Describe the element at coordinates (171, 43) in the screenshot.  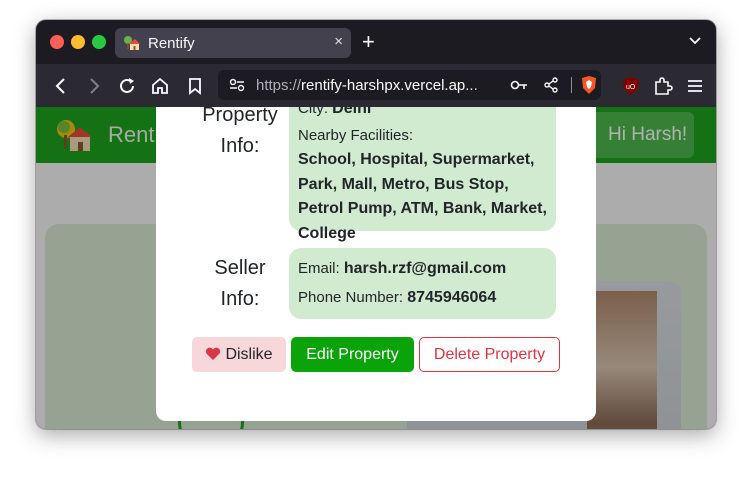
I see `tab-title: Rentify` at that location.